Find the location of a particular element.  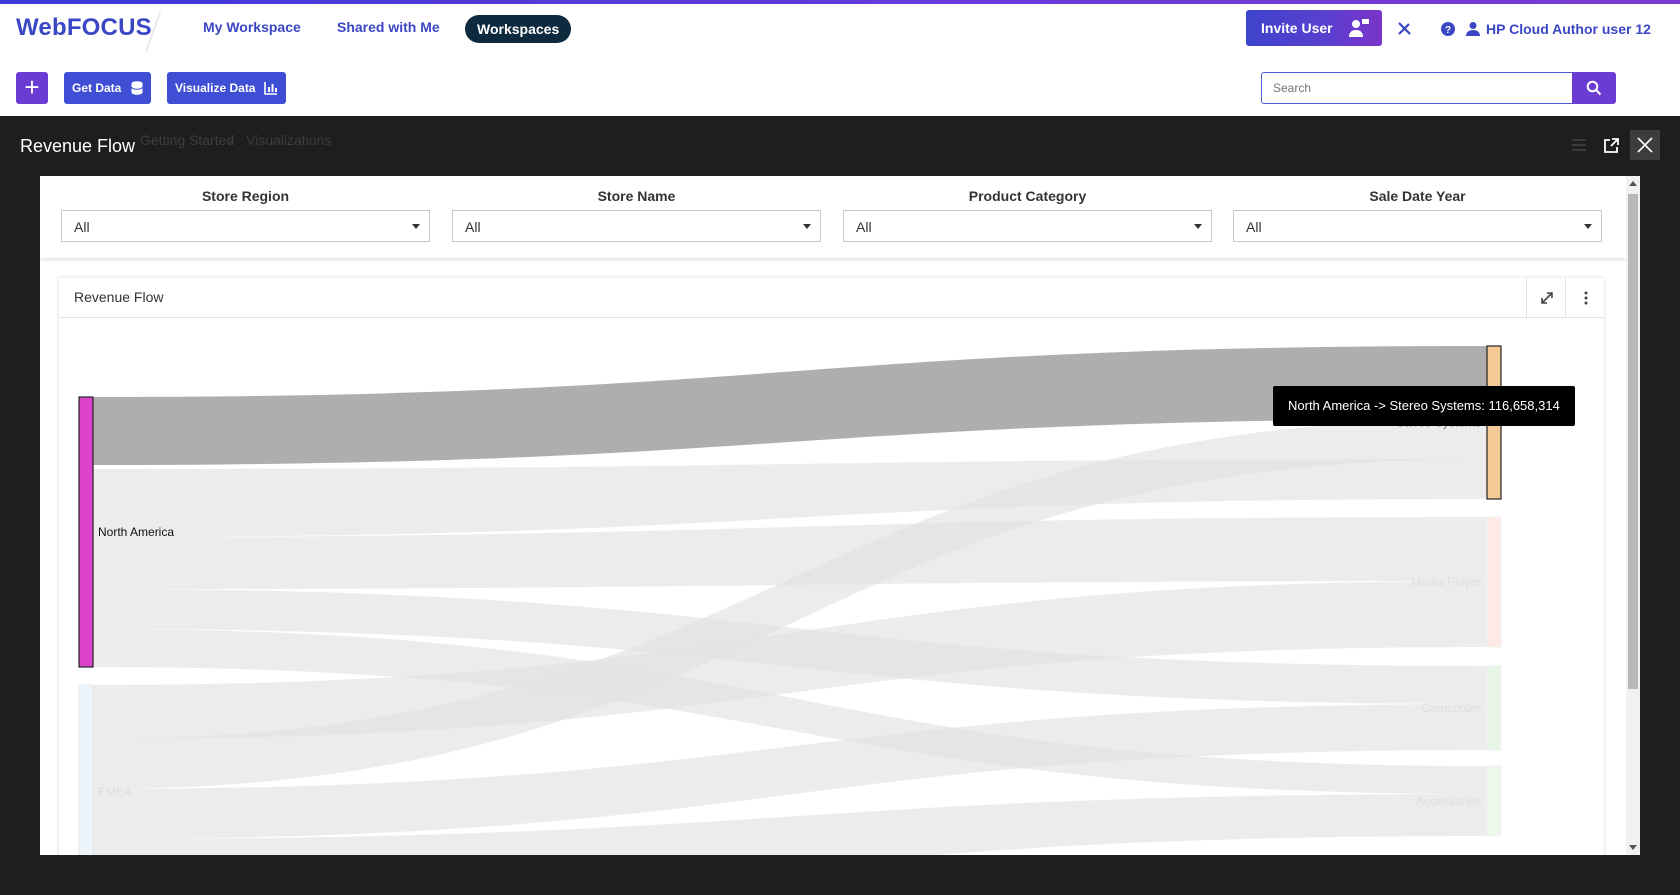

filter-sale-date-year: Sale Date Year All is located at coordinates (1417, 214).